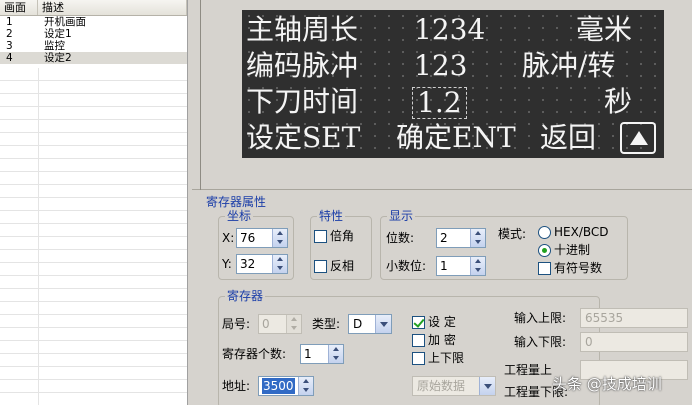 The height and width of the screenshot is (405, 692). I want to click on lcd-label: 主轴周长, so click(302, 30).